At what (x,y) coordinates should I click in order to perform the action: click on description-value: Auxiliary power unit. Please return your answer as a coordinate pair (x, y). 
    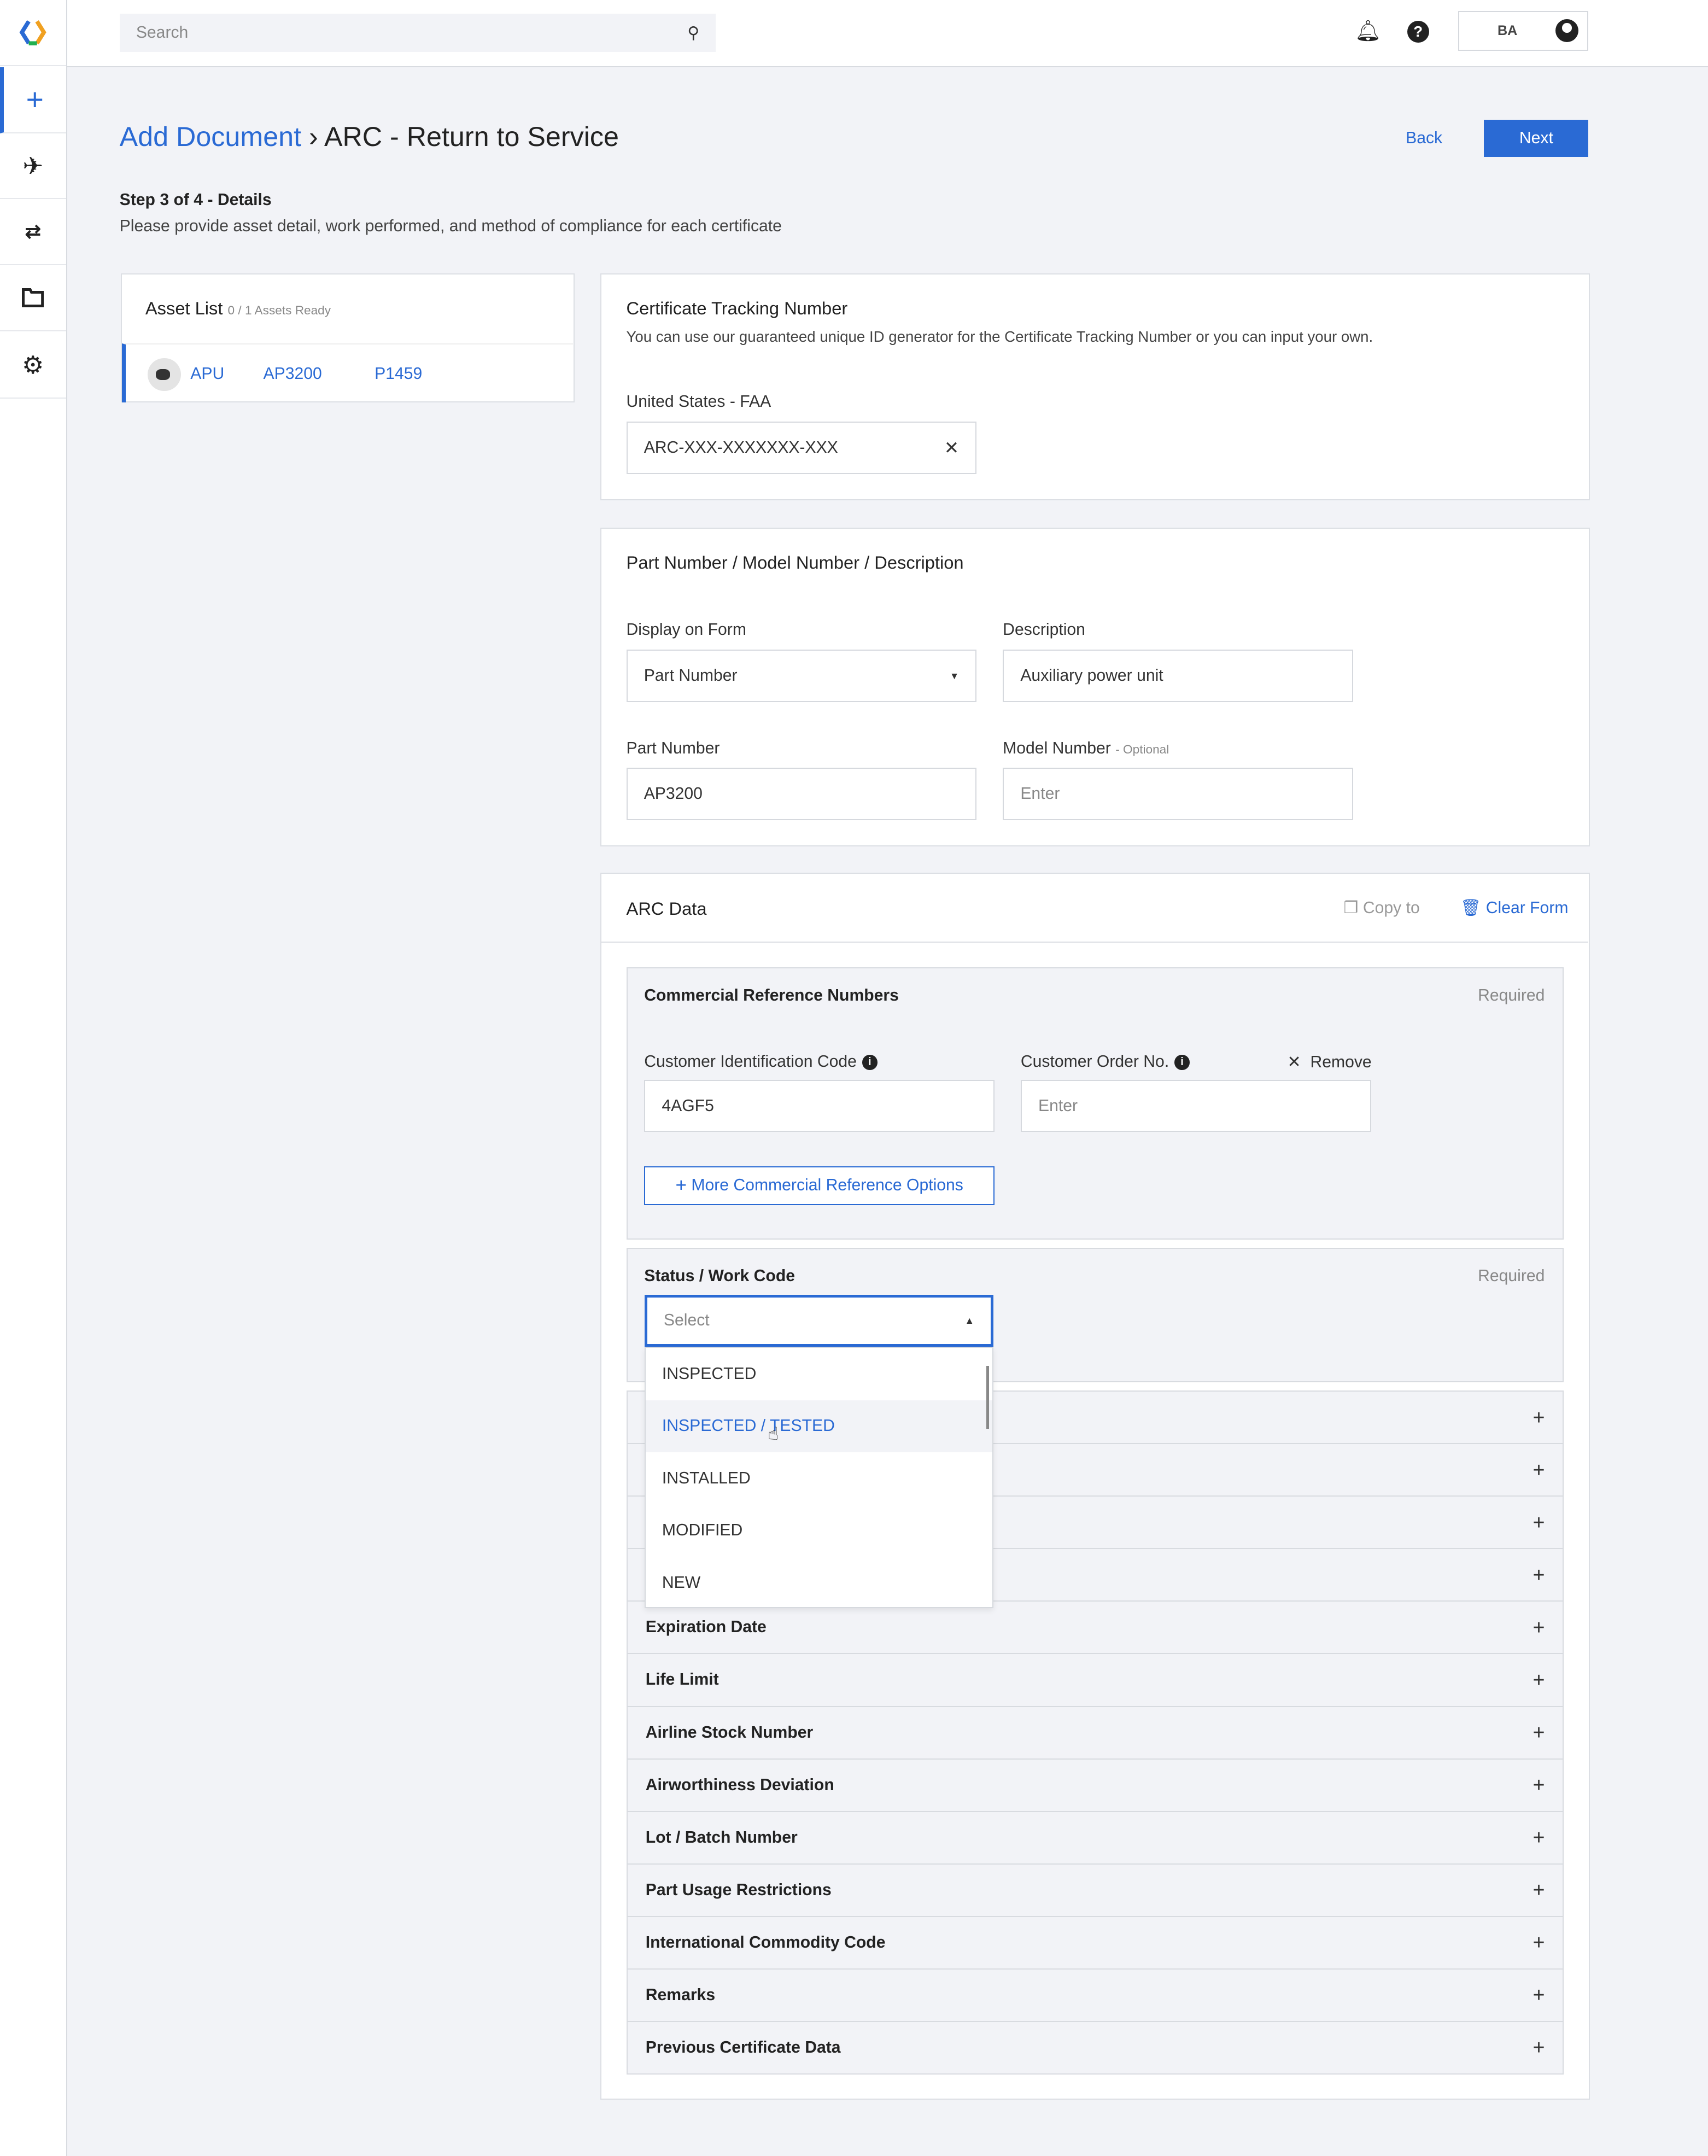
    Looking at the image, I should click on (1091, 676).